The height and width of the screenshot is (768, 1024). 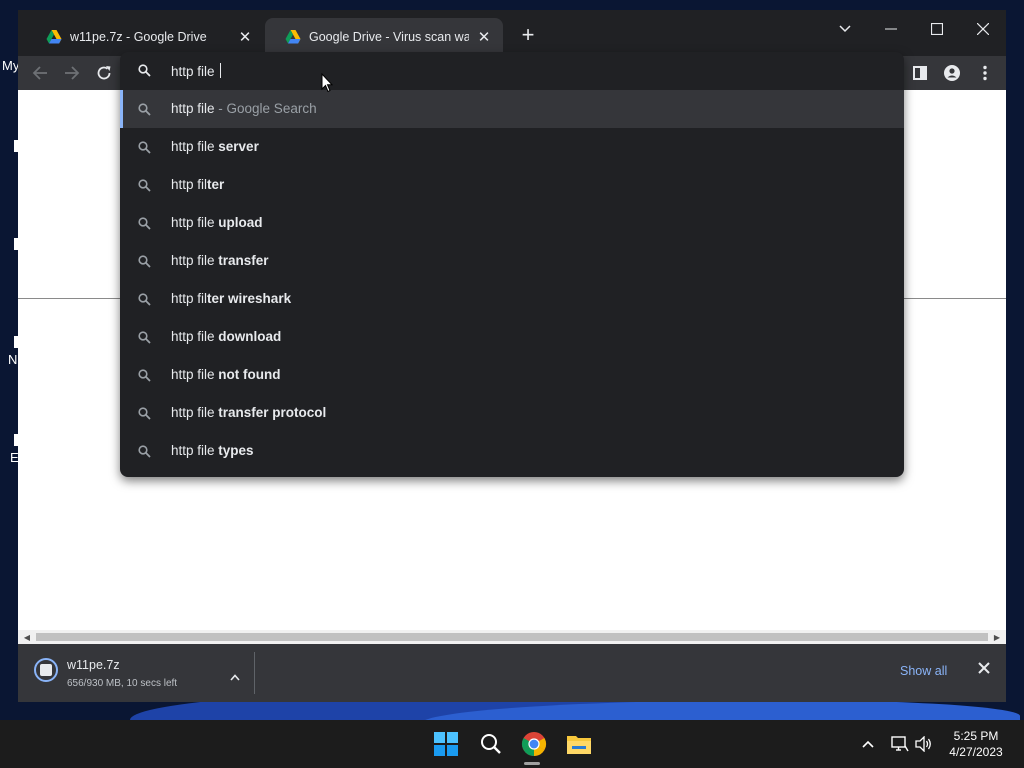 I want to click on profile-icon, so click(x=952, y=73).